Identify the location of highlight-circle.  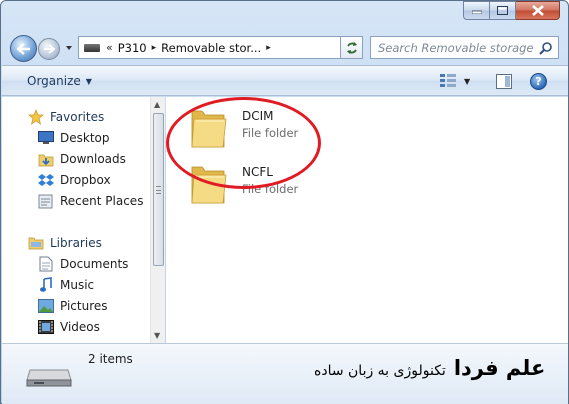
(243, 143).